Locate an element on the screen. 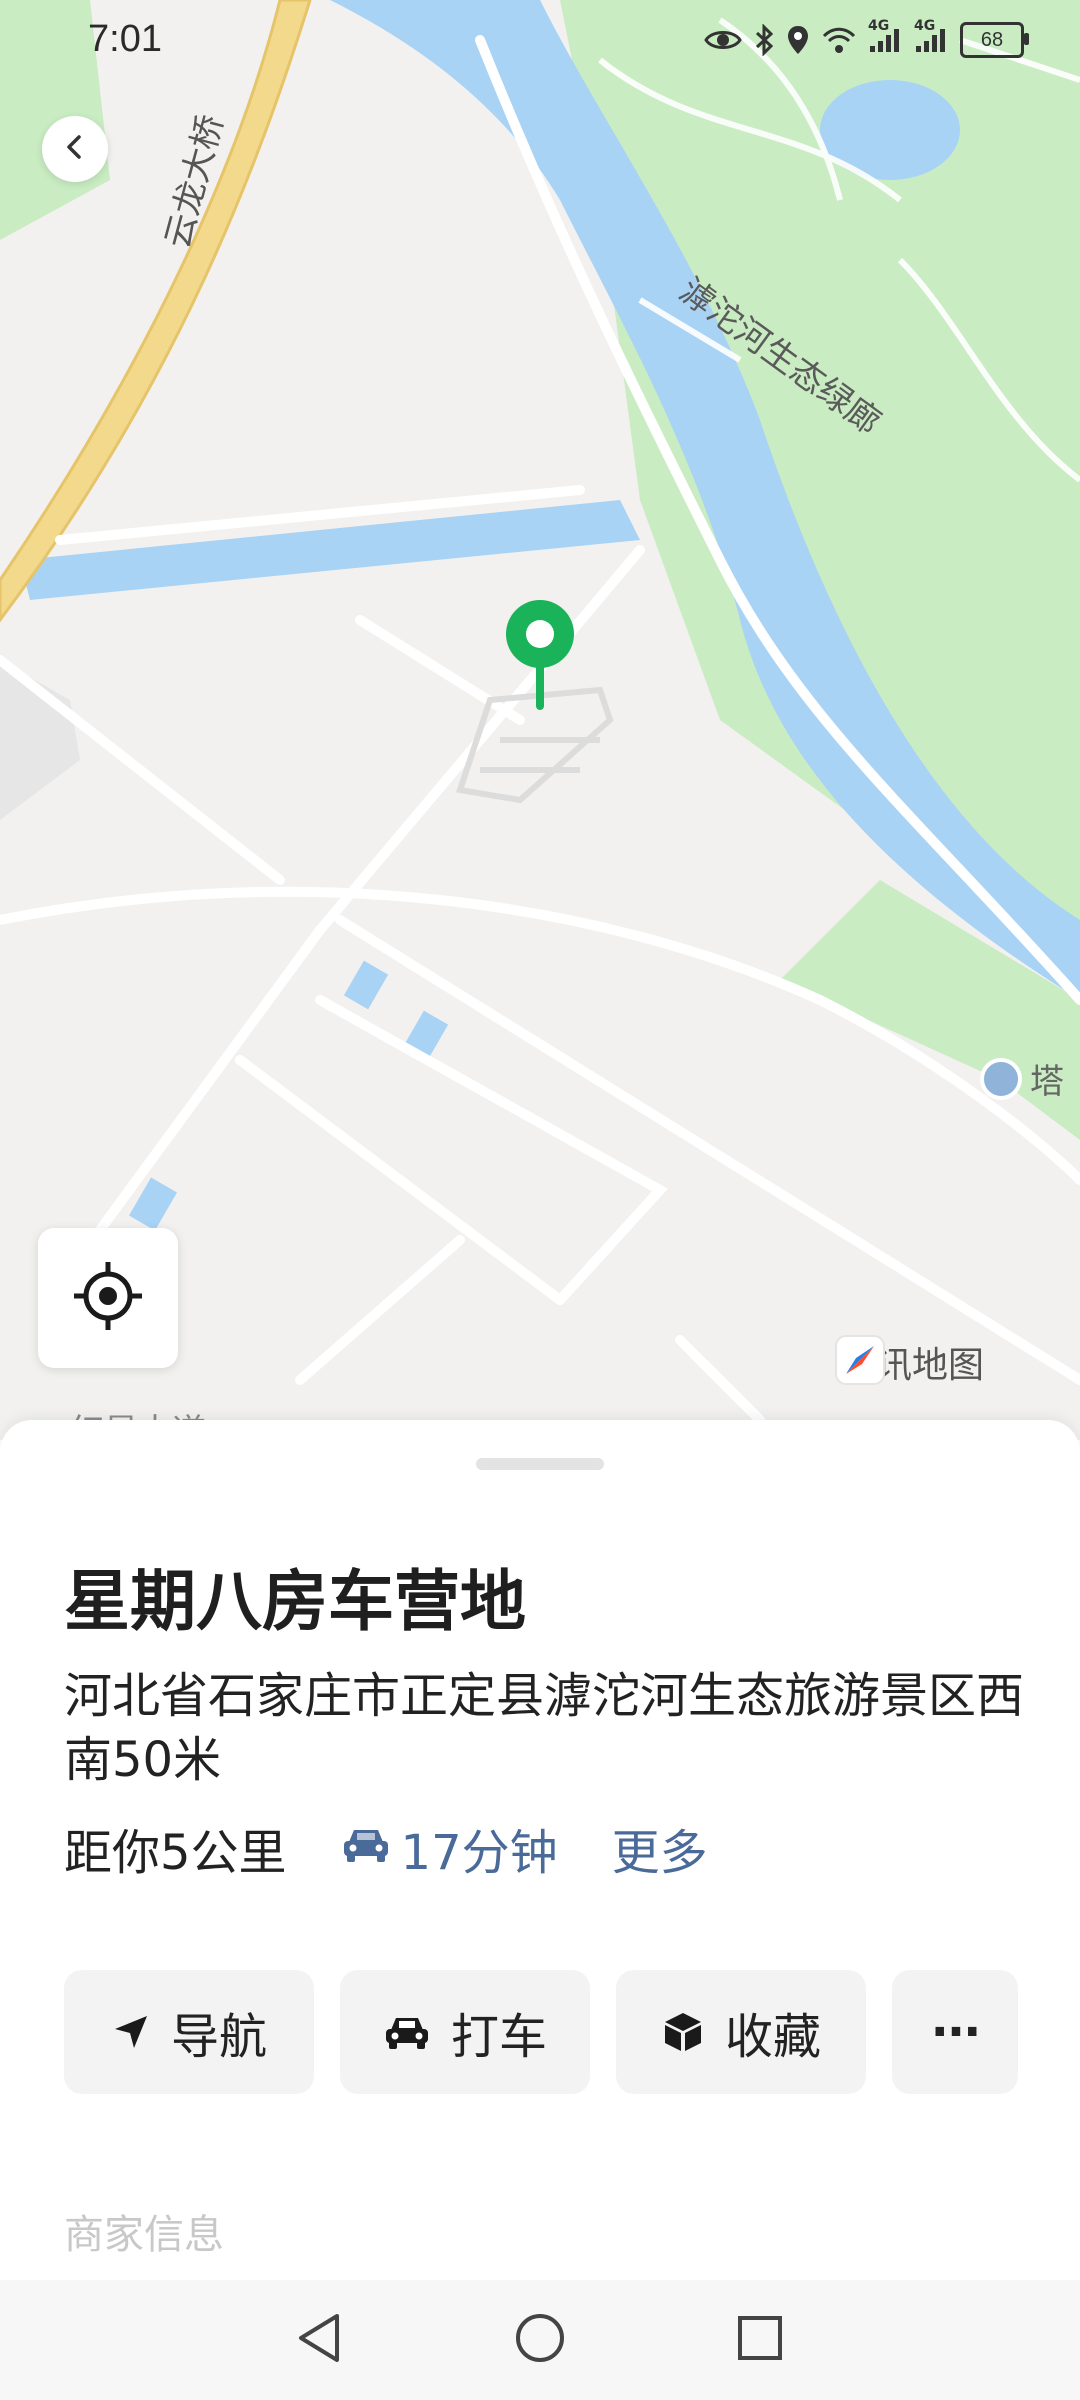 The image size is (1080, 2400). square-recent-icon is located at coordinates (760, 2340).